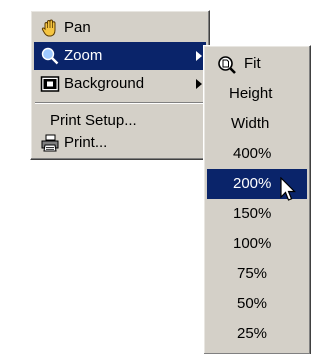  Describe the element at coordinates (252, 183) in the screenshot. I see `zoom-option-label: 200%` at that location.